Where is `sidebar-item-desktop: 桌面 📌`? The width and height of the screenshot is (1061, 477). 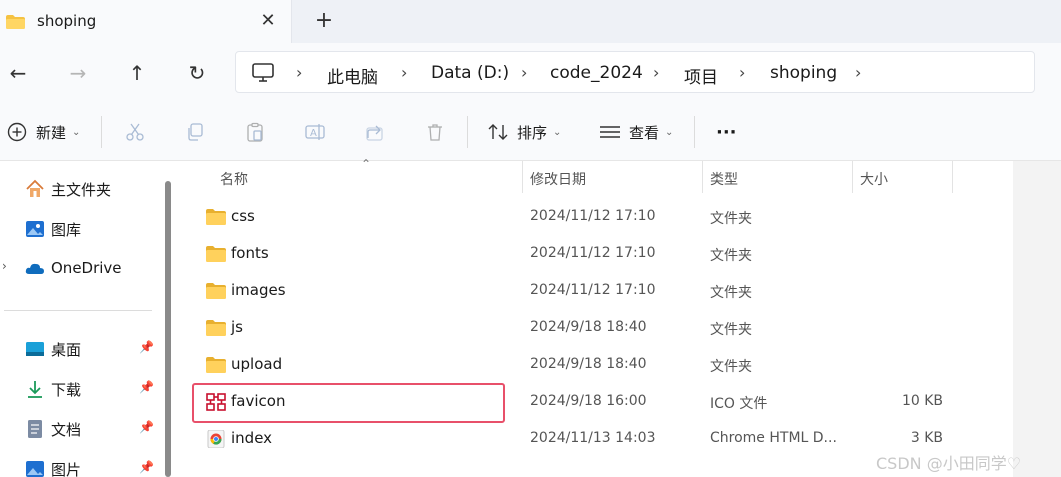 sidebar-item-desktop: 桌面 📌 is located at coordinates (80, 349).